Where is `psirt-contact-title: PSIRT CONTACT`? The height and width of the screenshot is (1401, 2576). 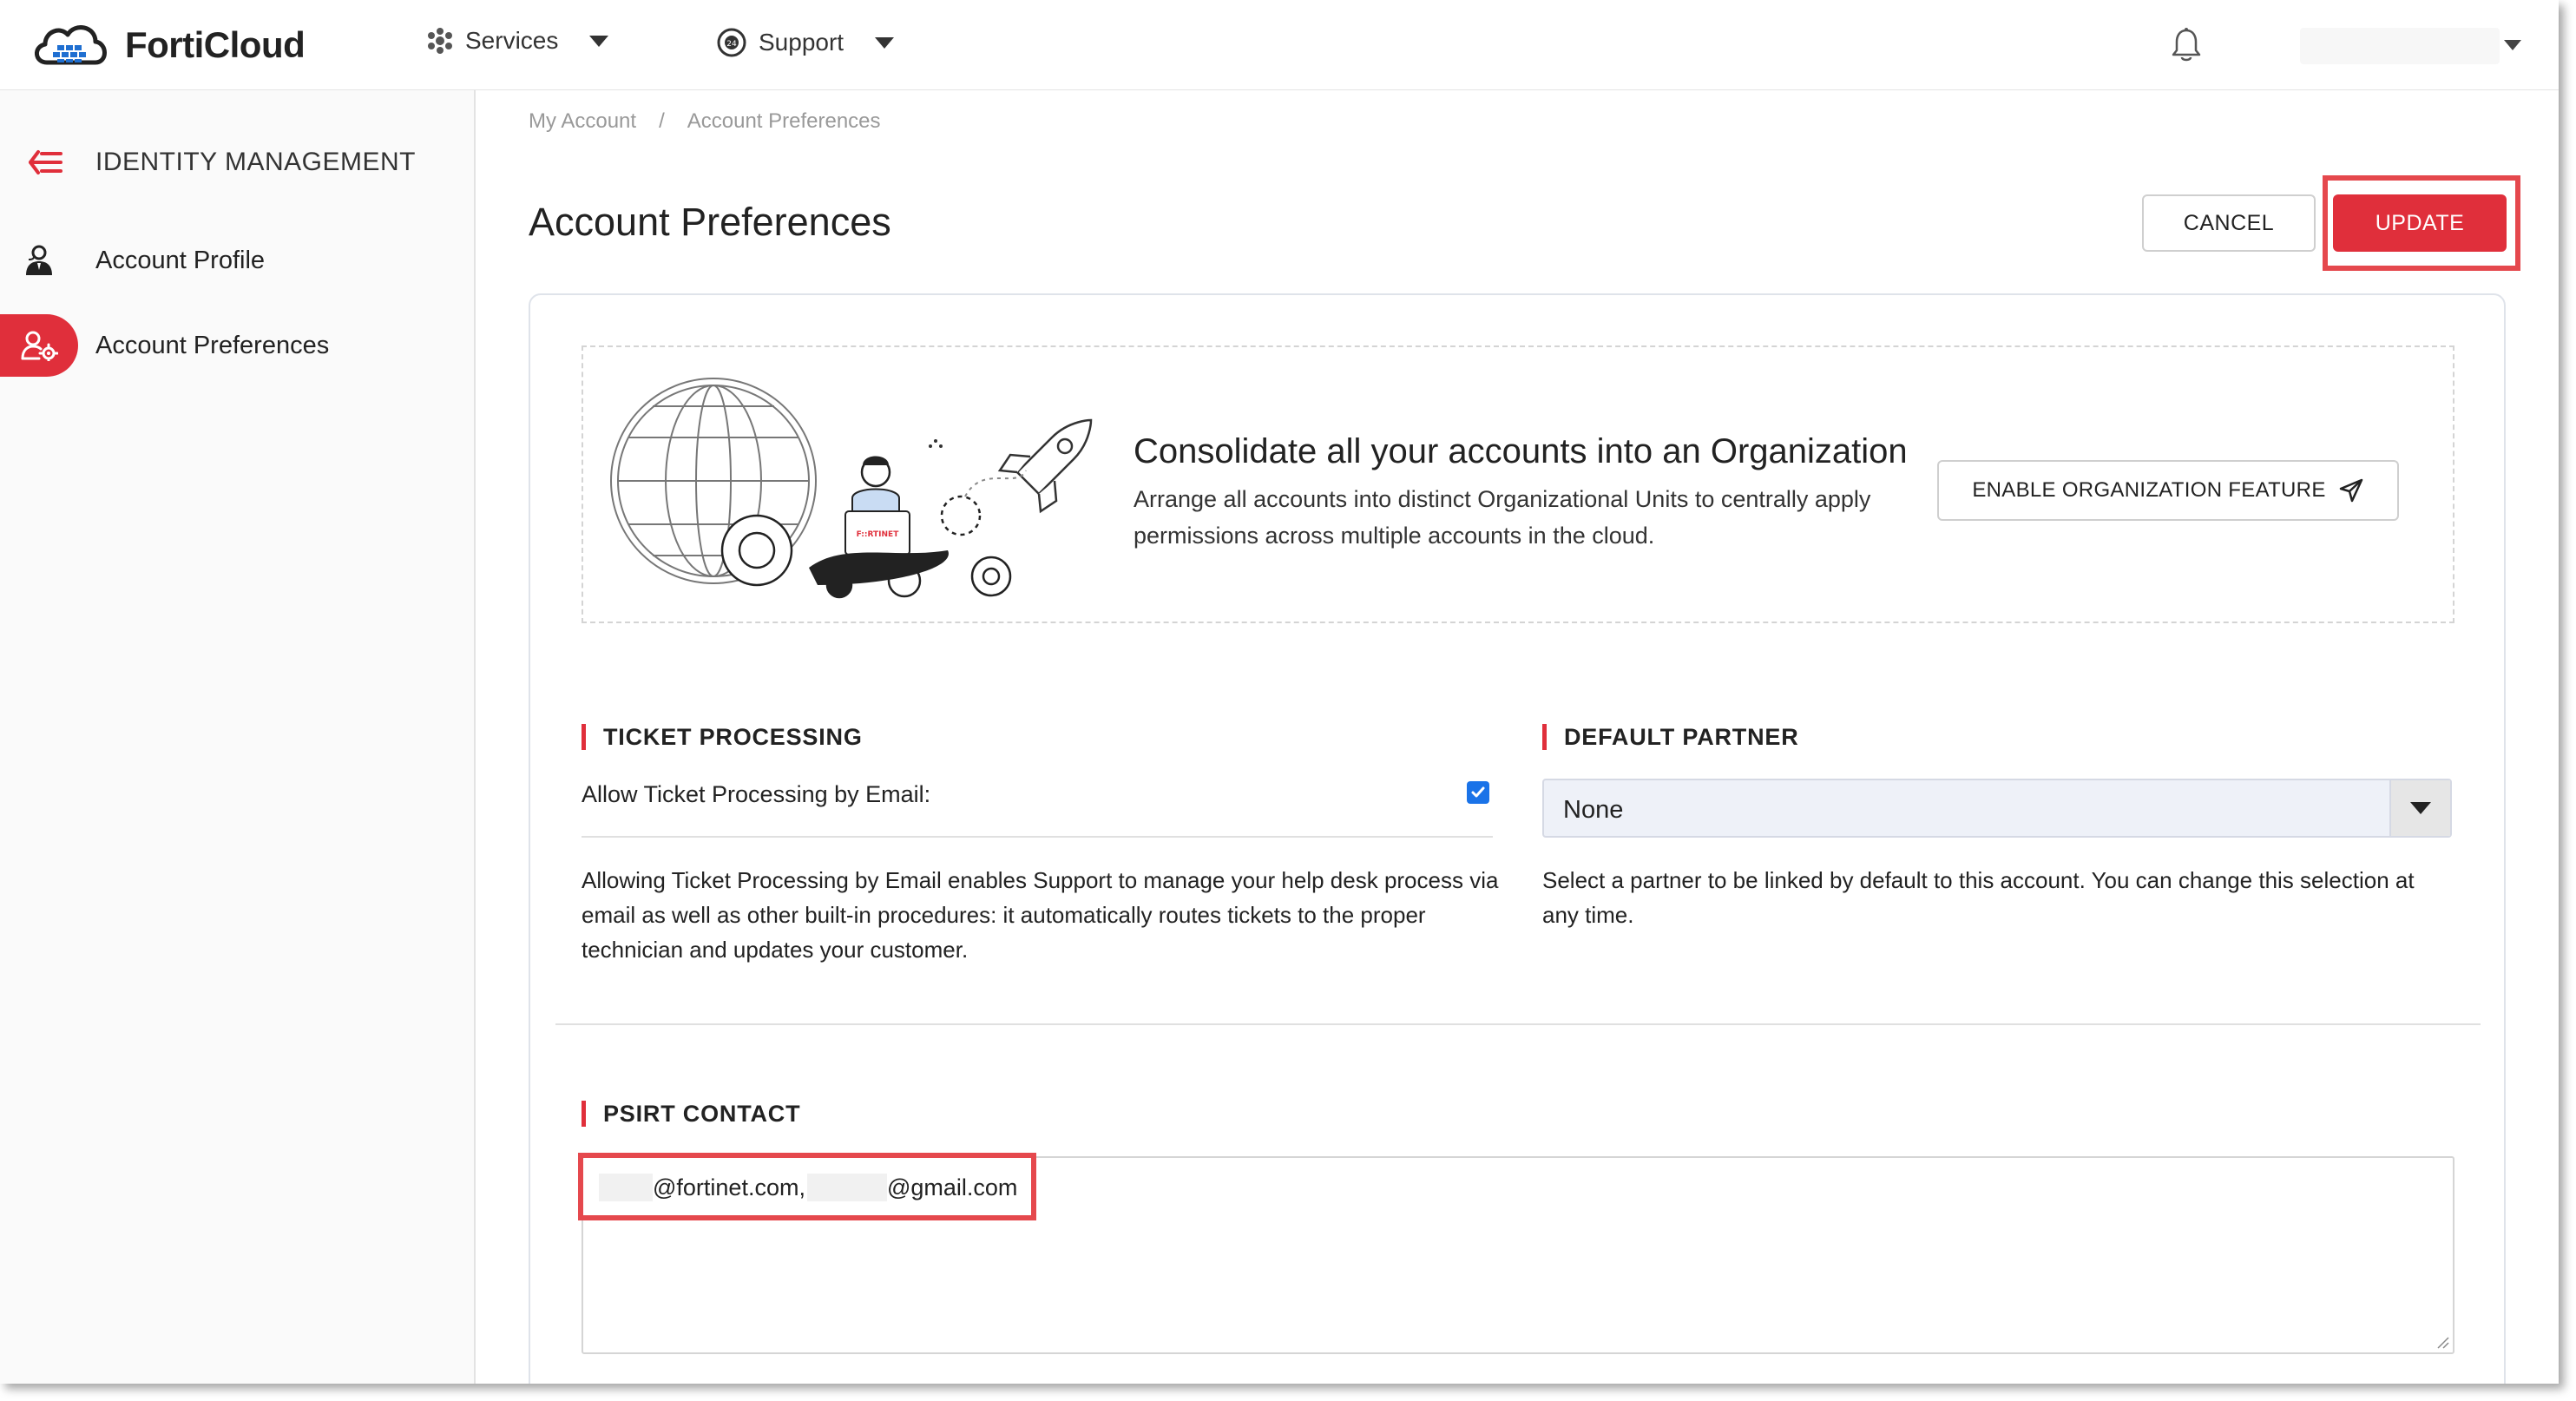
psirt-contact-title: PSIRT CONTACT is located at coordinates (691, 1114).